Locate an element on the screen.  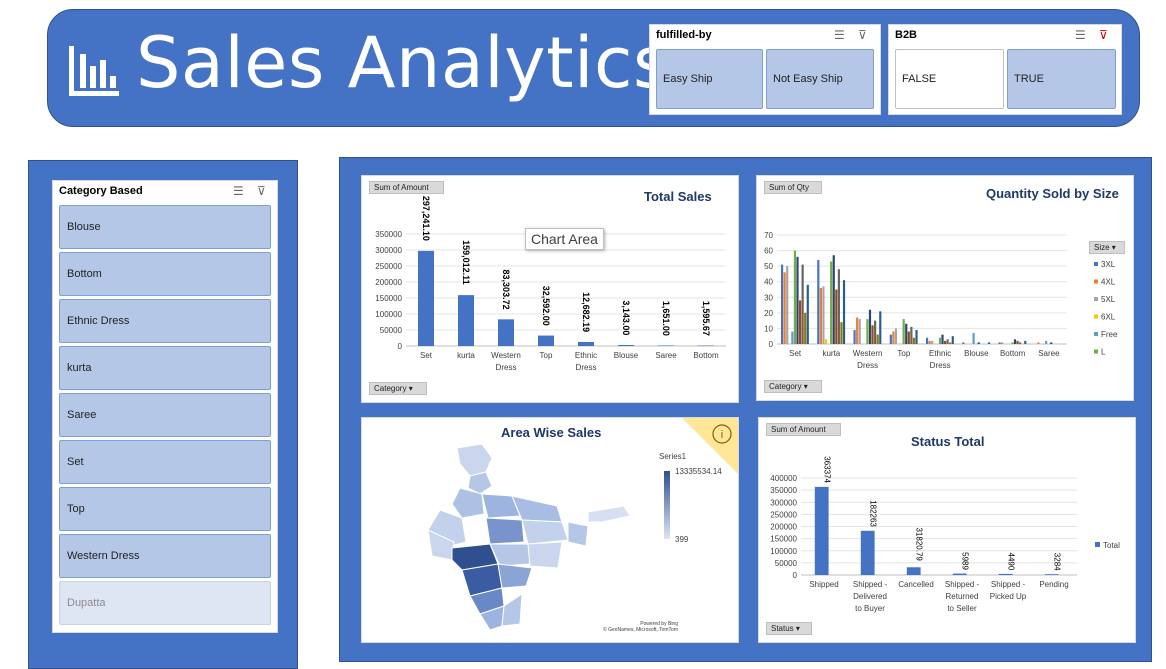
data-label: 182263 is located at coordinates (873, 513).